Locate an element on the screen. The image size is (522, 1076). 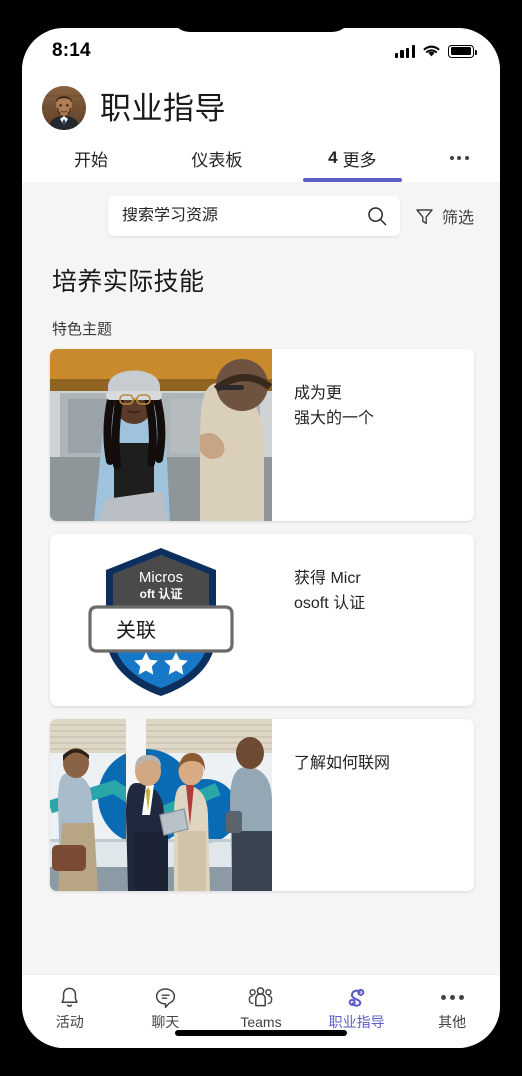
status-bar-icons is located at coordinates (435, 51).